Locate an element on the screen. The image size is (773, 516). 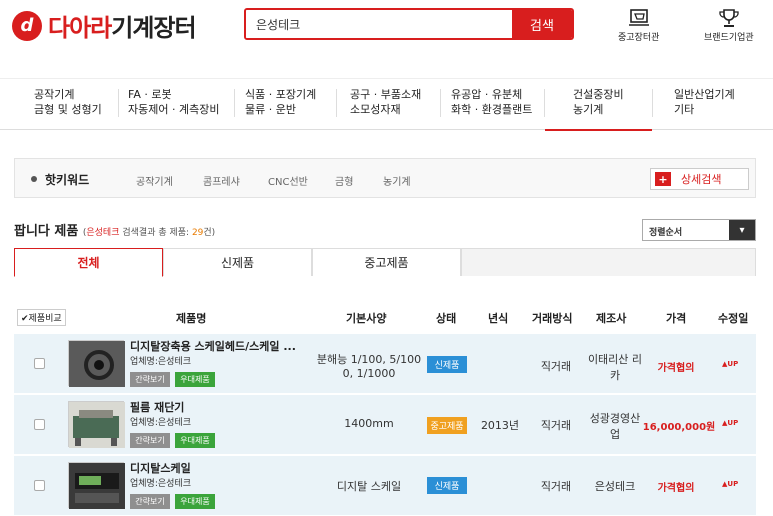
nav-line2: 물류 · 운반 is located at coordinates (270, 109).